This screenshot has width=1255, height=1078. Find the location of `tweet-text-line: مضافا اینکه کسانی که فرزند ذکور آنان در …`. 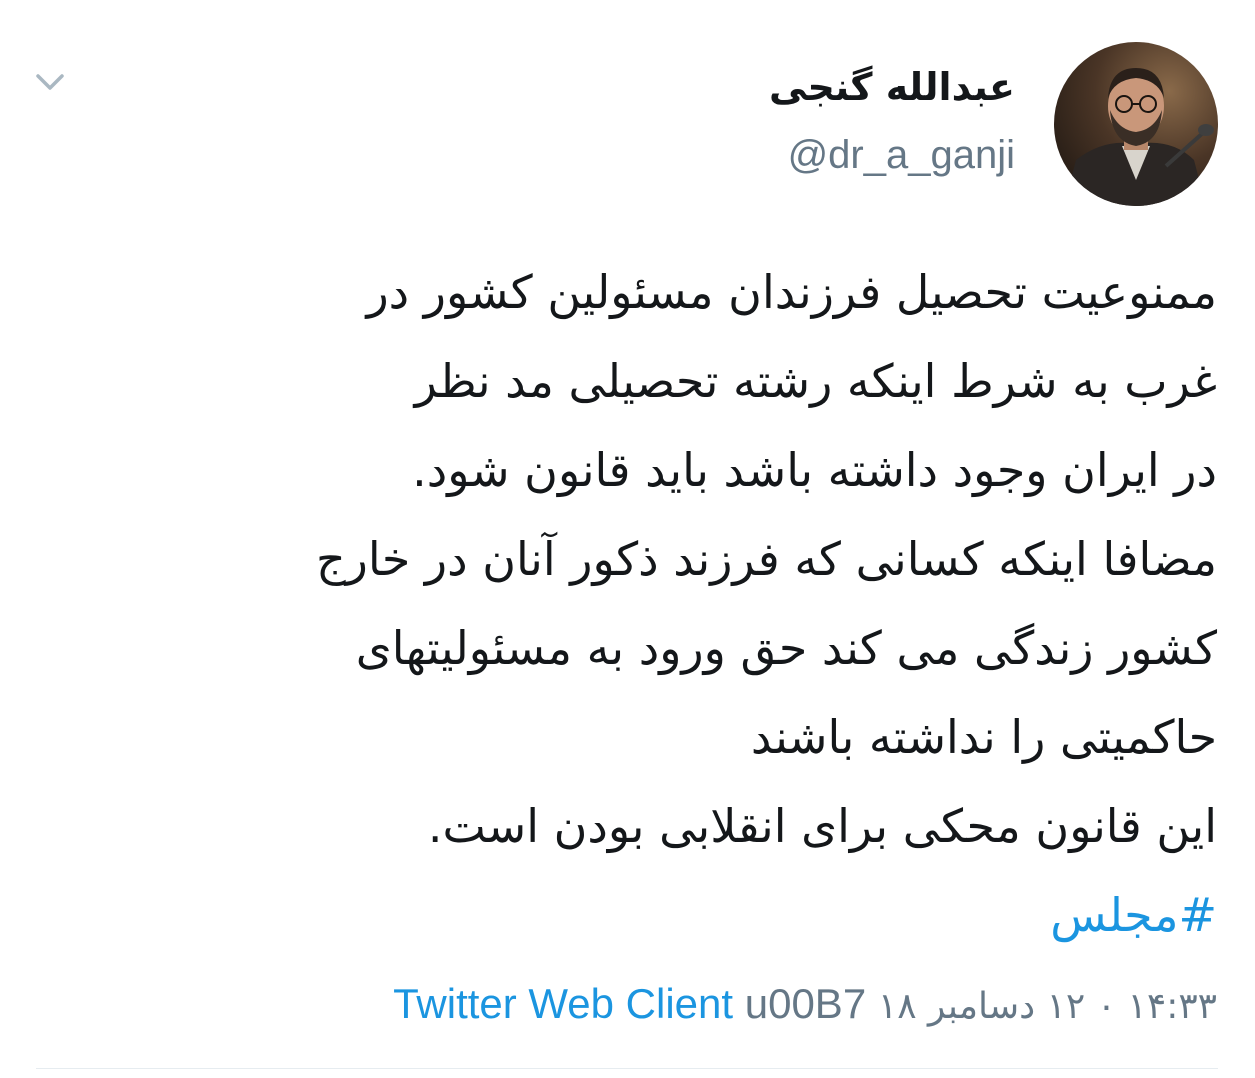

tweet-text-line: مضافا اینکه کسانی که فرزند ذکور آنان در … is located at coordinates (766, 559).